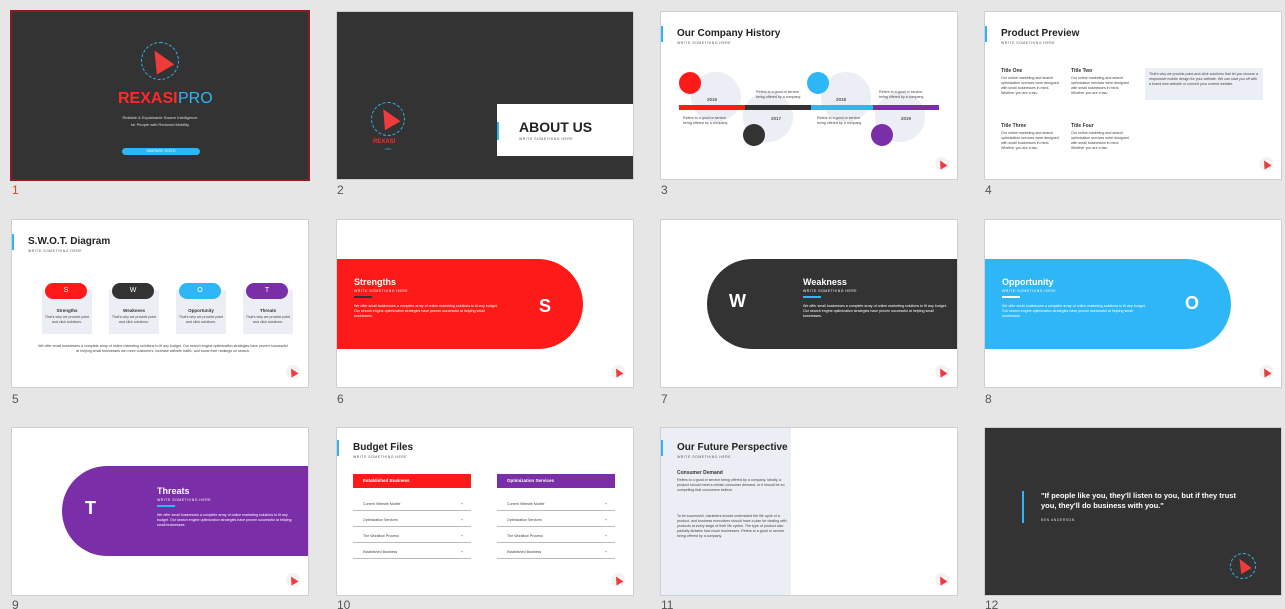 This screenshot has width=1285, height=609. What do you see at coordinates (664, 399) in the screenshot?
I see `slide-number-7: 7` at bounding box center [664, 399].